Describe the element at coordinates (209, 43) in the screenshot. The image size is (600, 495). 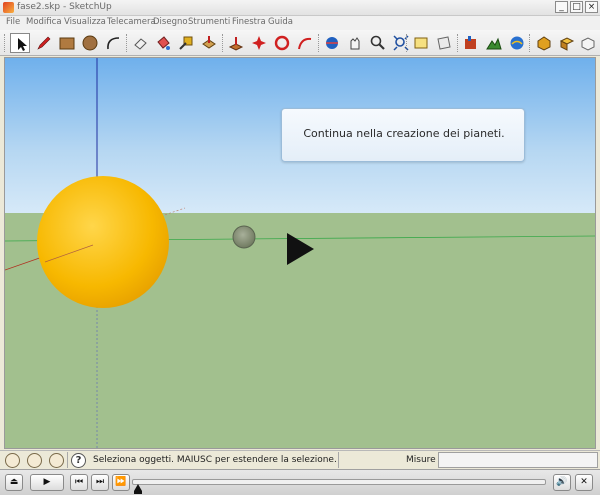
I see `push-pull-icon` at that location.